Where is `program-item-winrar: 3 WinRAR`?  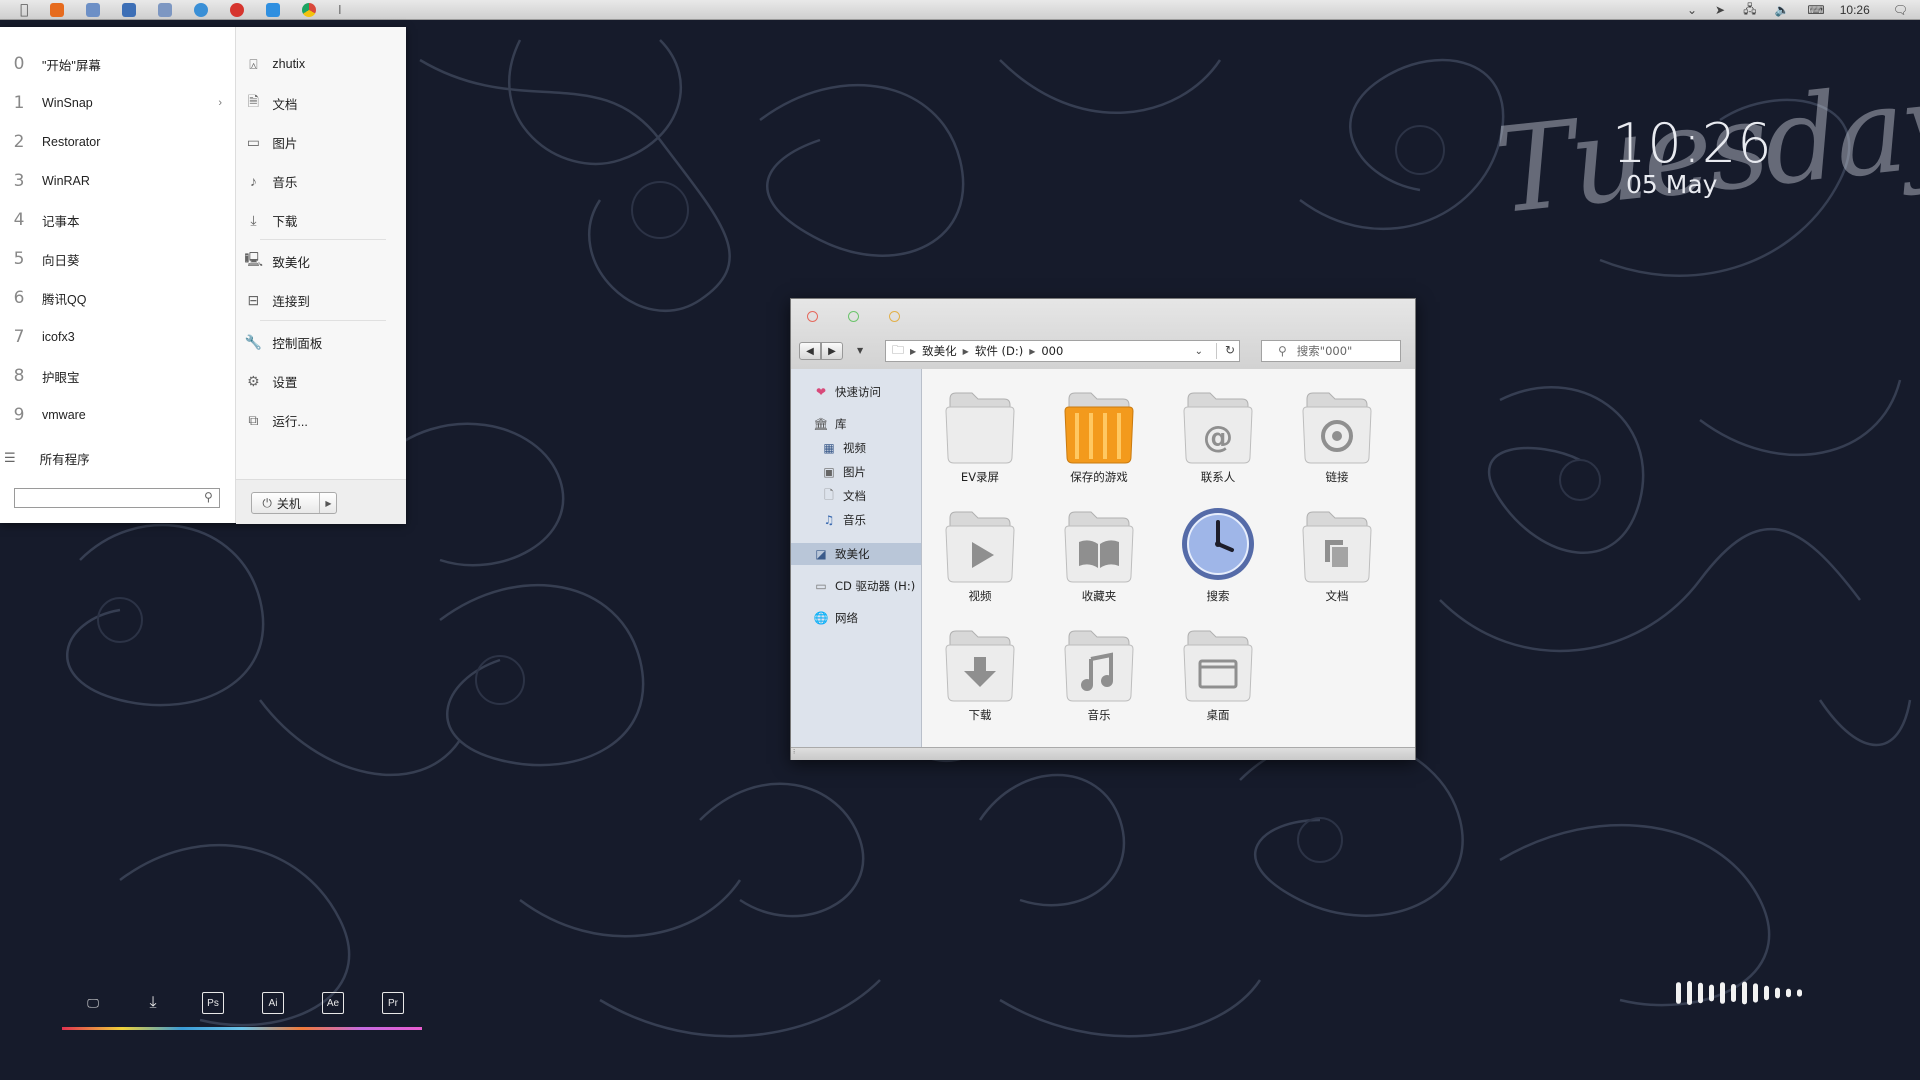
program-item-winrar: 3 WinRAR is located at coordinates (118, 181).